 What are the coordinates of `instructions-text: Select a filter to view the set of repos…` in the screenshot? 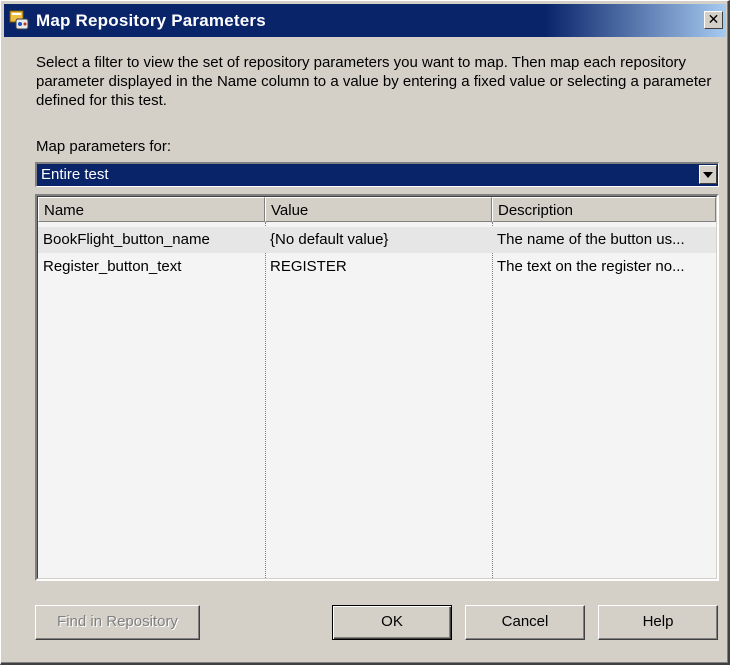 It's located at (374, 81).